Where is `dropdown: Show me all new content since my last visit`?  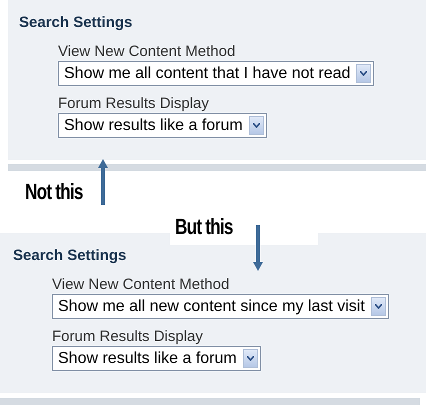 dropdown: Show me all new content since my last visit is located at coordinates (220, 306).